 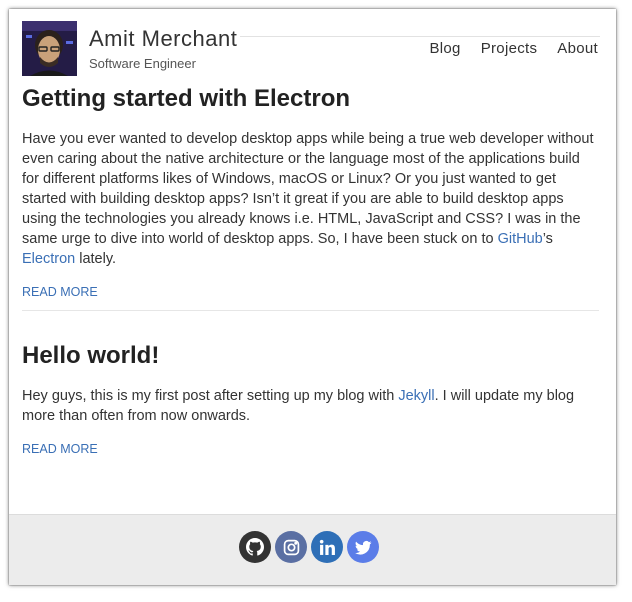 What do you see at coordinates (416, 396) in the screenshot?
I see `jekyll-link: Jekyll` at bounding box center [416, 396].